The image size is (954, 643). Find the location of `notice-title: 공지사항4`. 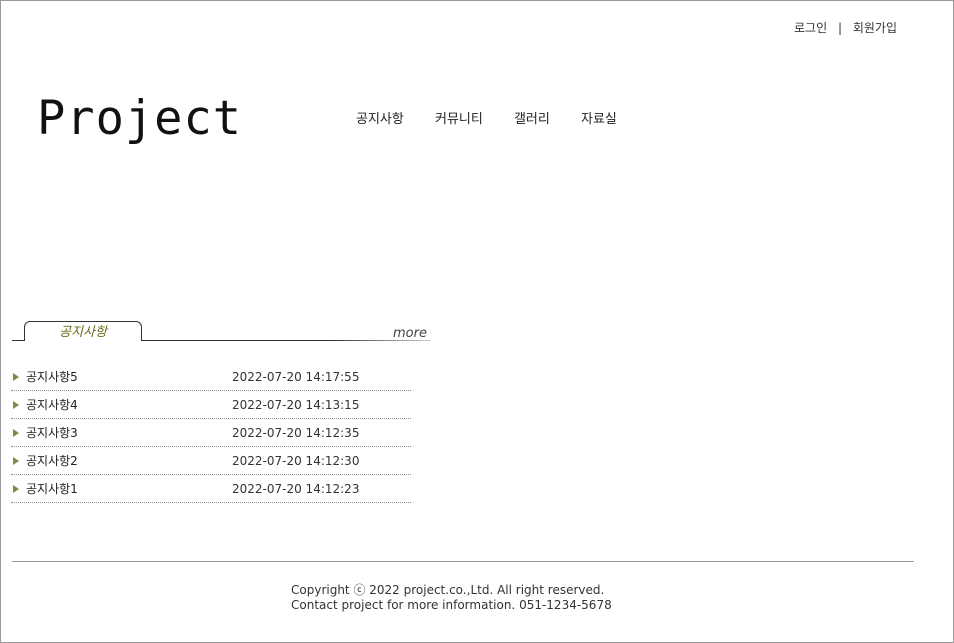

notice-title: 공지사항4 is located at coordinates (52, 405).